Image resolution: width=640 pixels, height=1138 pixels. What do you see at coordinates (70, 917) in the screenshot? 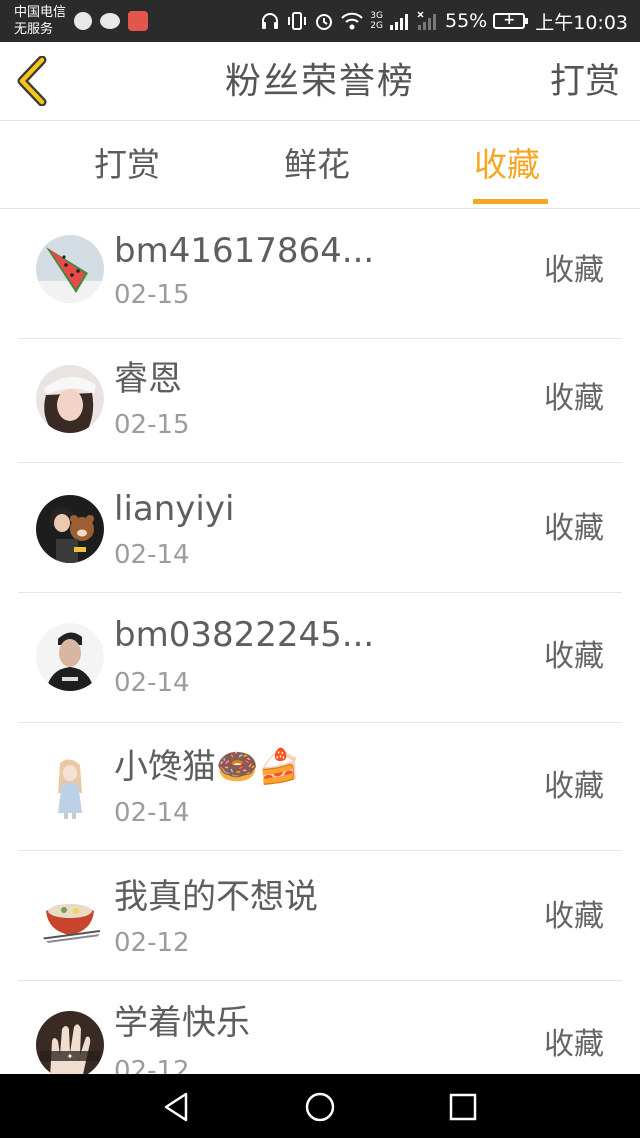
I see `noodle-bowl-avatar` at bounding box center [70, 917].